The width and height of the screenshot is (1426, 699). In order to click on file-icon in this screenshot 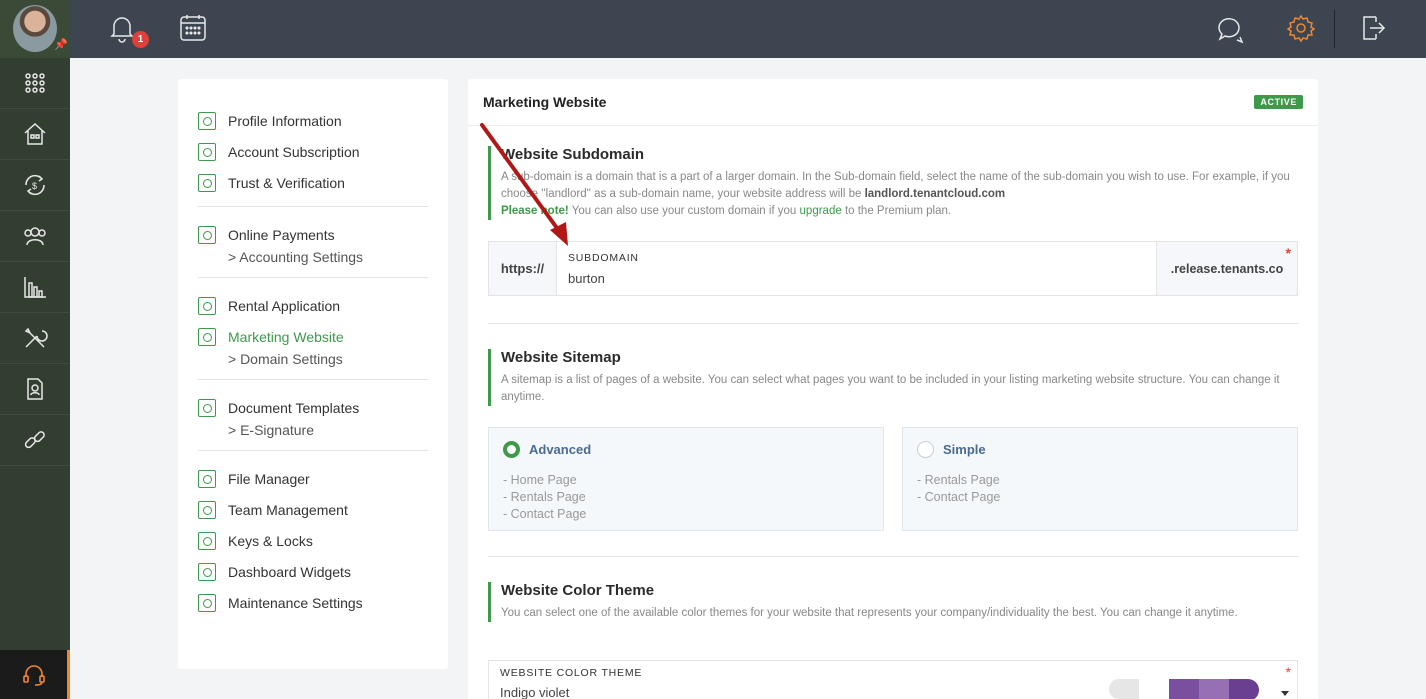, I will do `click(207, 478)`.